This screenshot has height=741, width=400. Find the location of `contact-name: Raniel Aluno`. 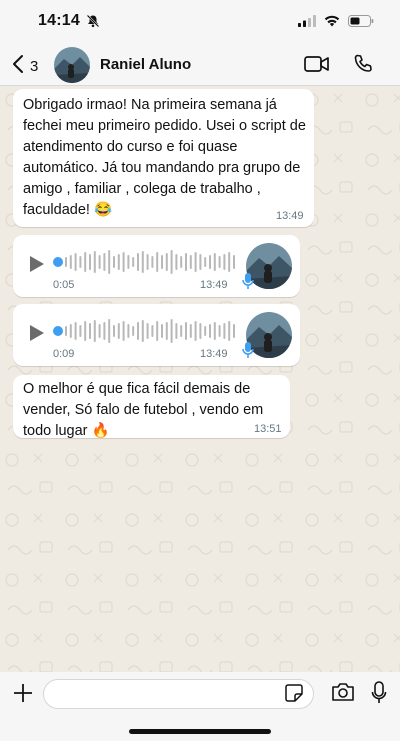

contact-name: Raniel Aluno is located at coordinates (145, 64).